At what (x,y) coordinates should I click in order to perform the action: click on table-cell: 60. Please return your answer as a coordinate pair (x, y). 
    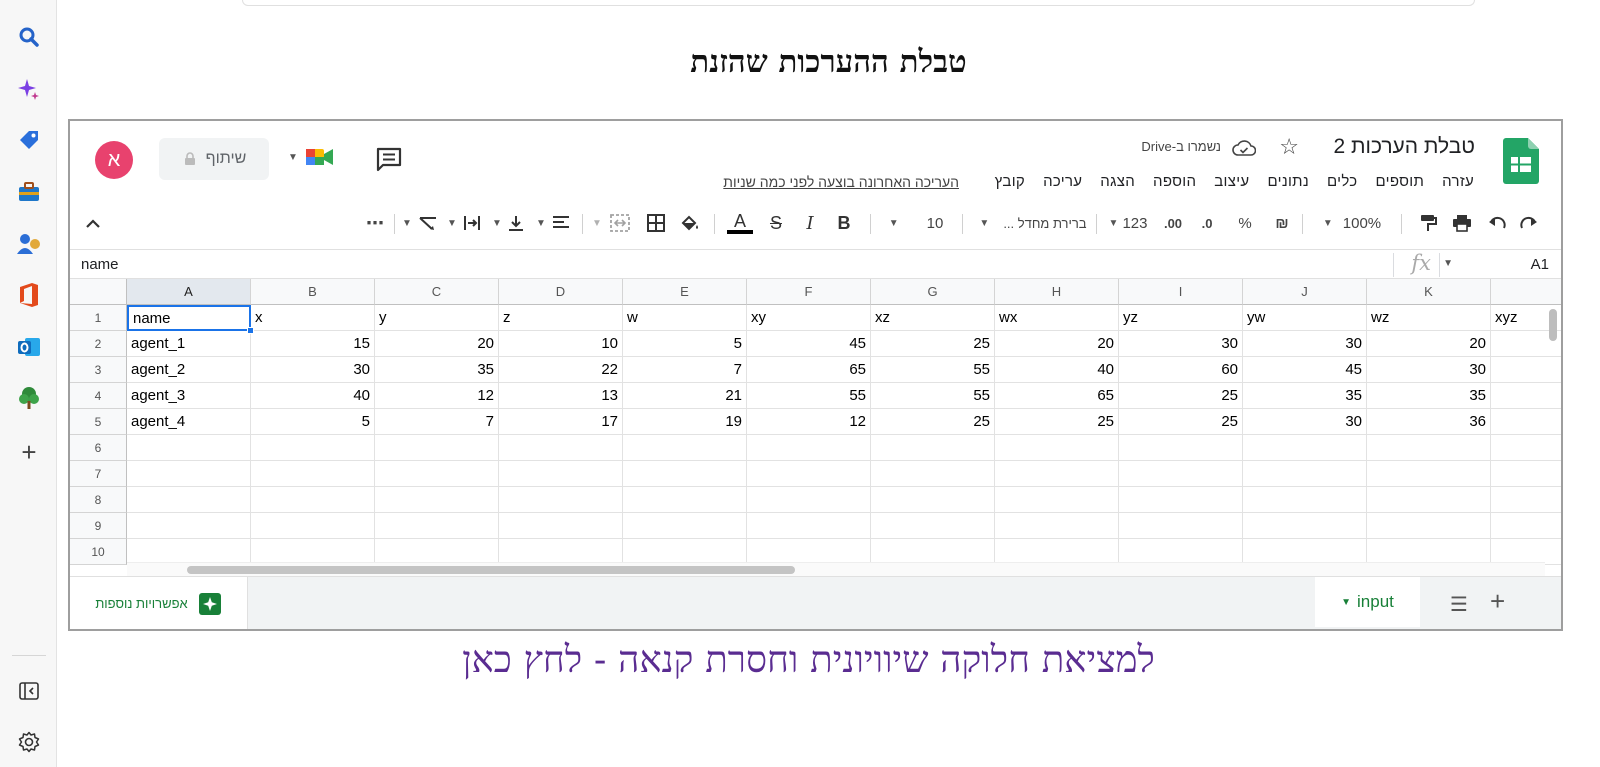
    Looking at the image, I should click on (1181, 370).